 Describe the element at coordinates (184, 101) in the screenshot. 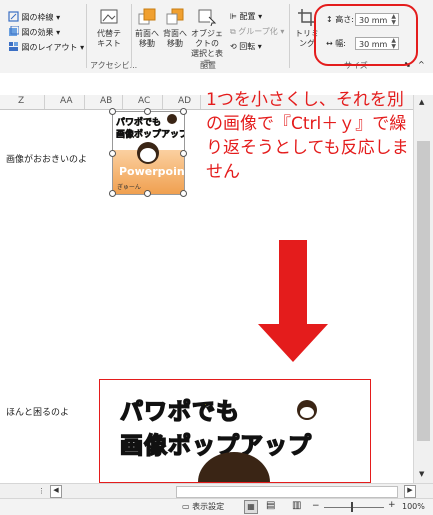

I see `column-header: AD` at that location.